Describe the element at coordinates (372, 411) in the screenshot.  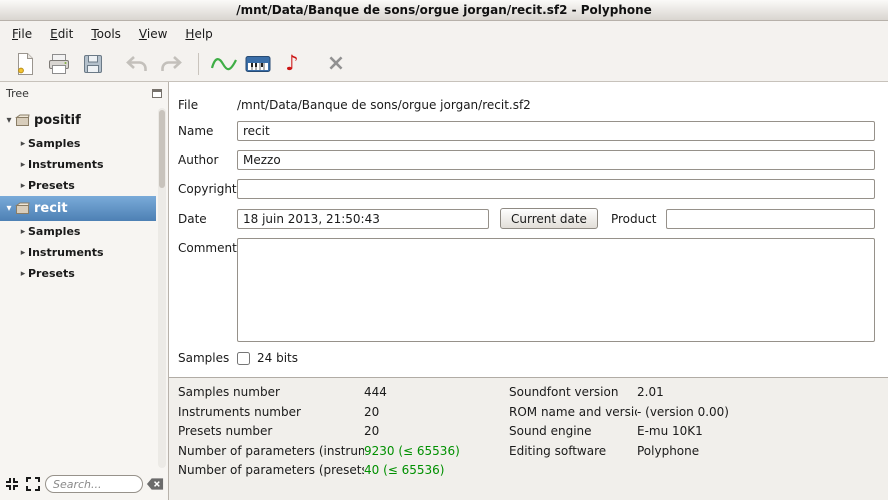
I see `summary-value: 20` at that location.